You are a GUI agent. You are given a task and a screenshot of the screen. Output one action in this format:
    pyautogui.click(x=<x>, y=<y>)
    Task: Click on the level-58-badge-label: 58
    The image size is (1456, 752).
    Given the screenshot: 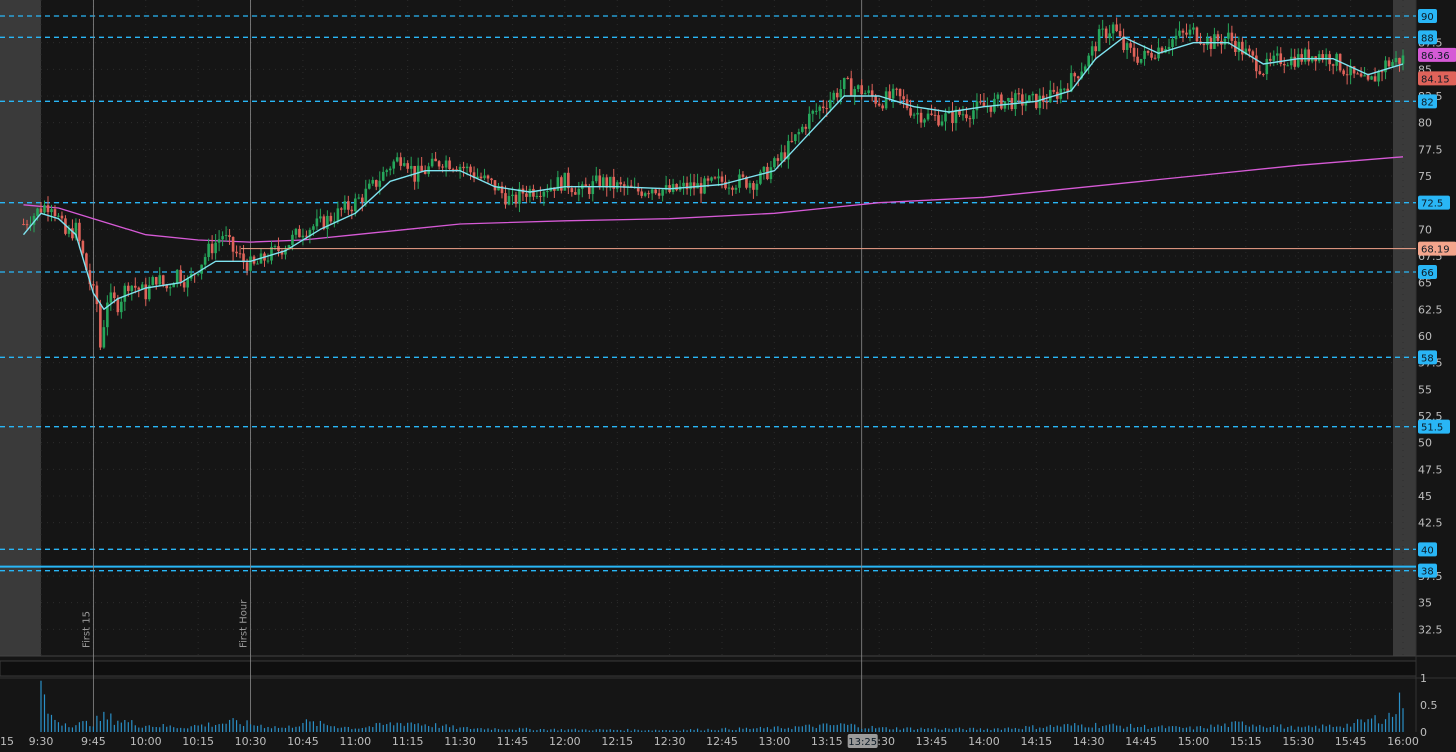 What is the action you would take?
    pyautogui.click(x=1427, y=358)
    